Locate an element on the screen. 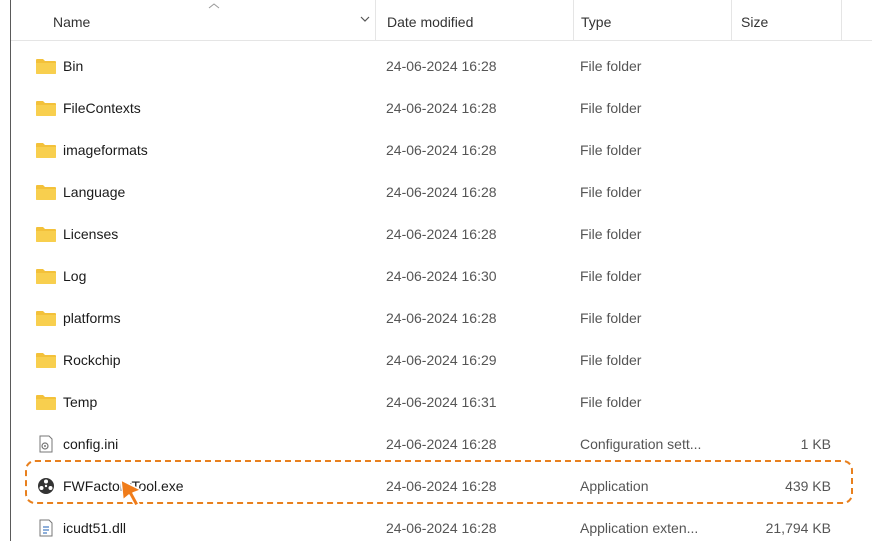  column-header-spacer is located at coordinates (856, 20).